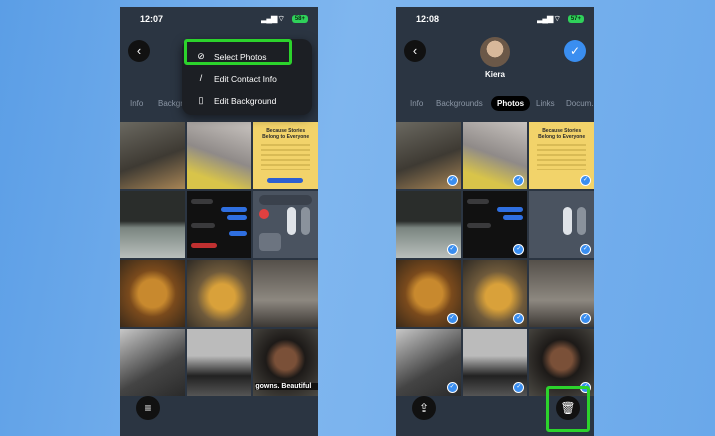  What do you see at coordinates (148, 408) in the screenshot?
I see `filter-button: ≡` at bounding box center [148, 408].